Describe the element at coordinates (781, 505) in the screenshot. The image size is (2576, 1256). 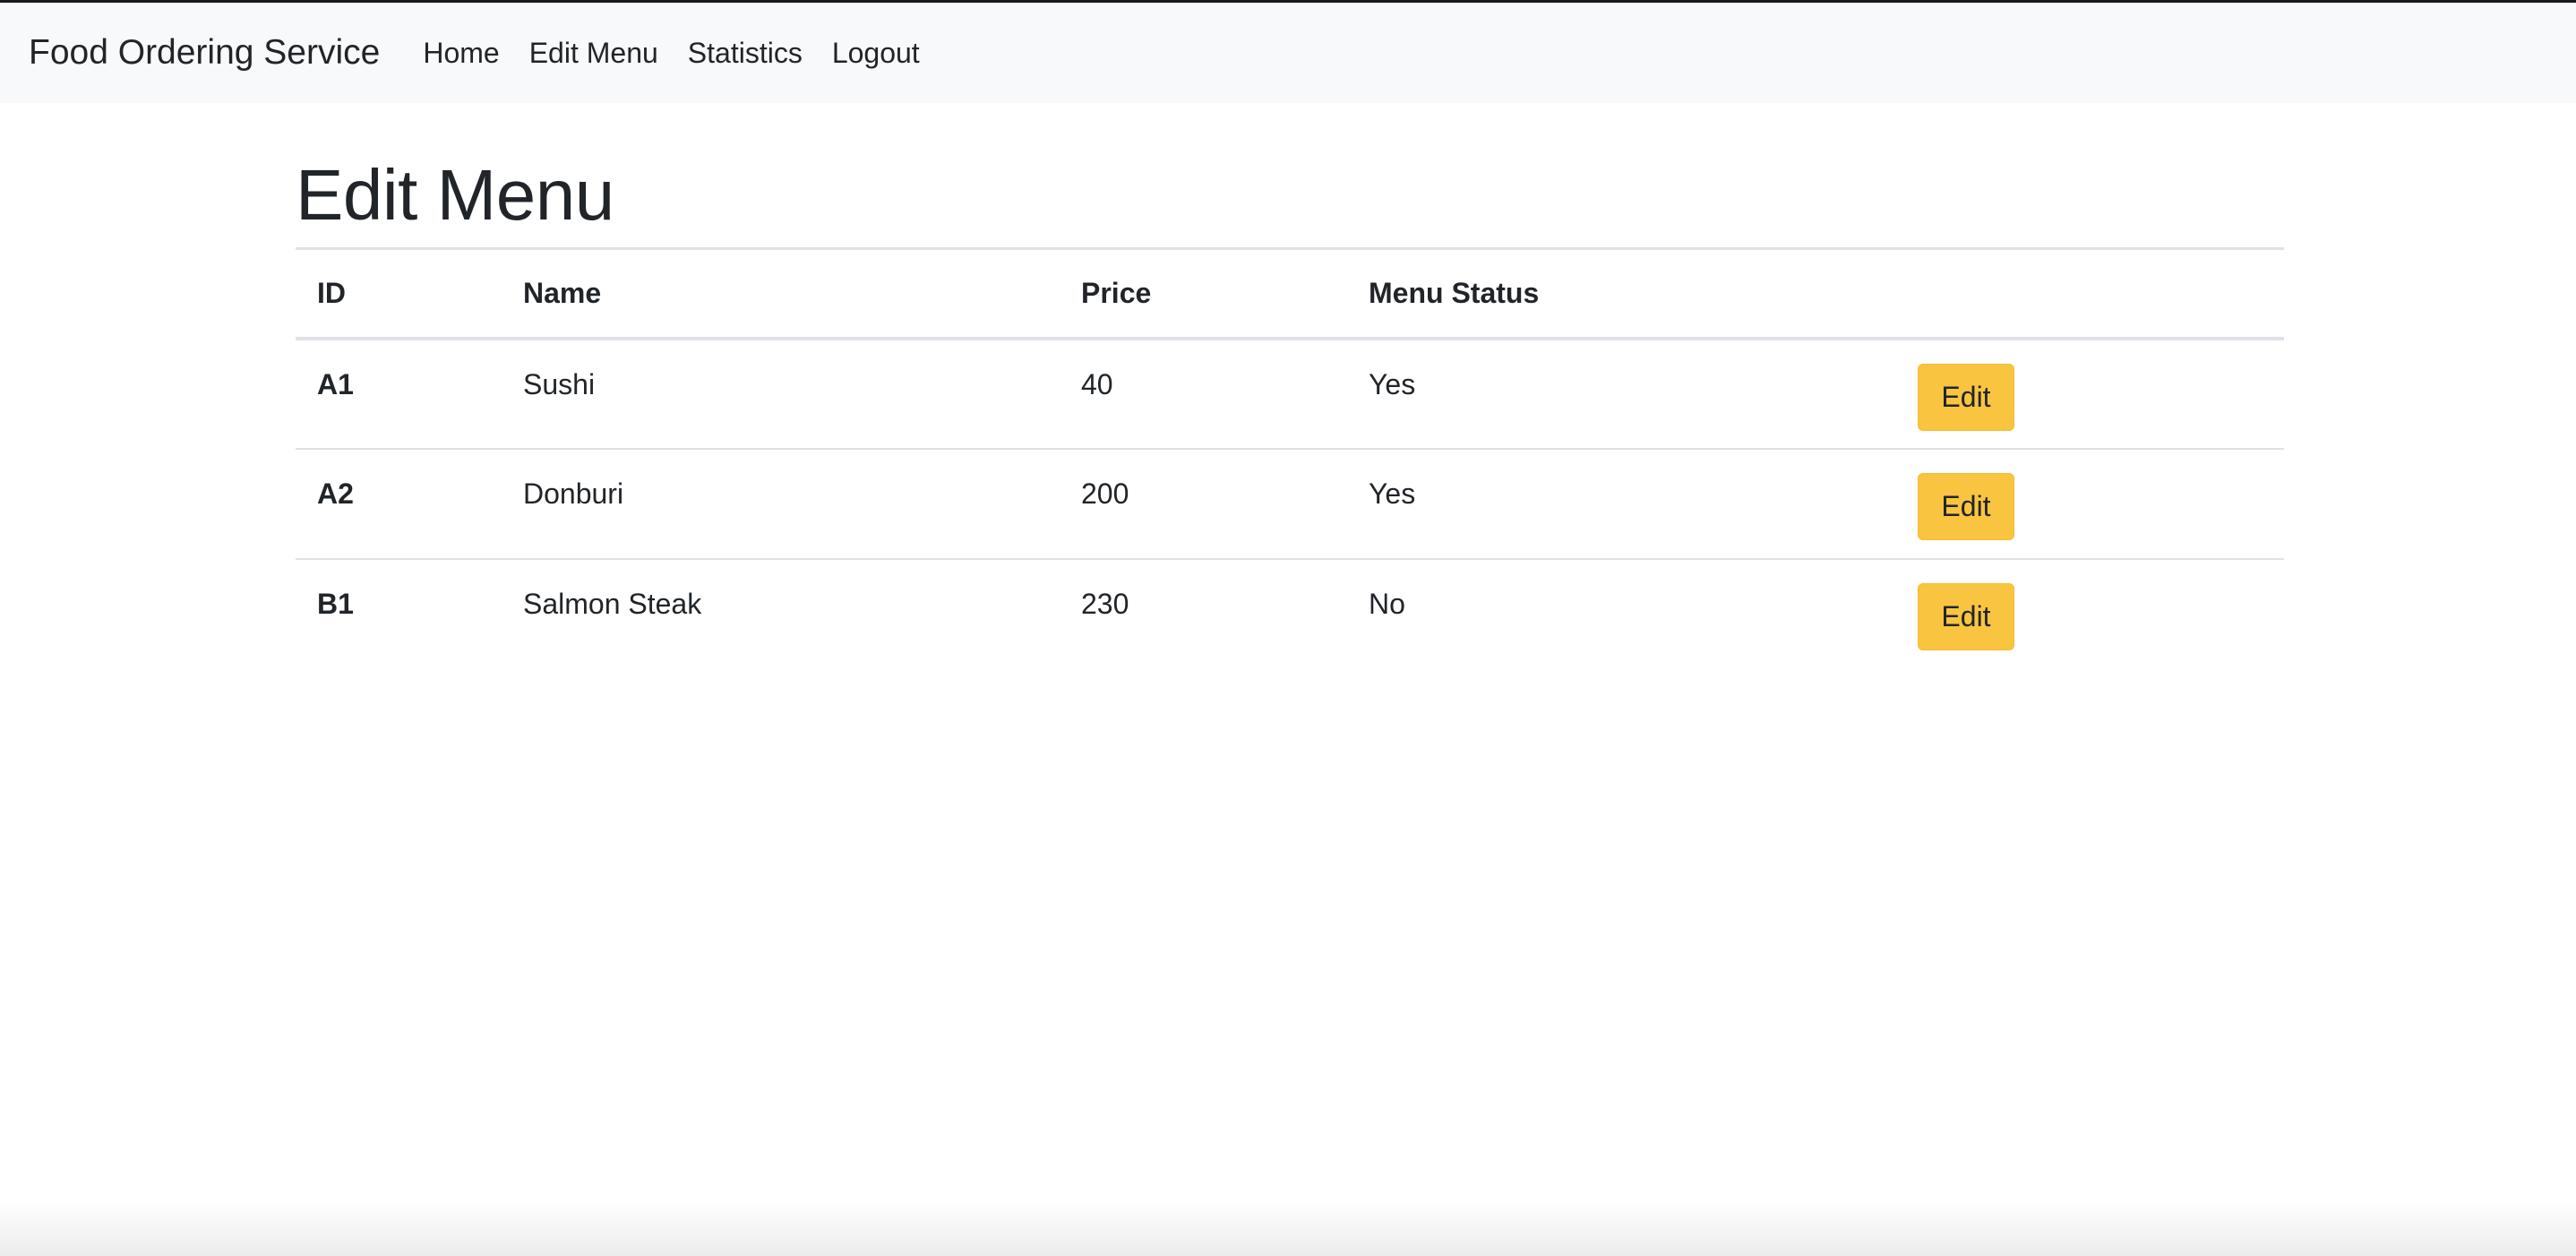
I see `cell-name: Donburi` at that location.